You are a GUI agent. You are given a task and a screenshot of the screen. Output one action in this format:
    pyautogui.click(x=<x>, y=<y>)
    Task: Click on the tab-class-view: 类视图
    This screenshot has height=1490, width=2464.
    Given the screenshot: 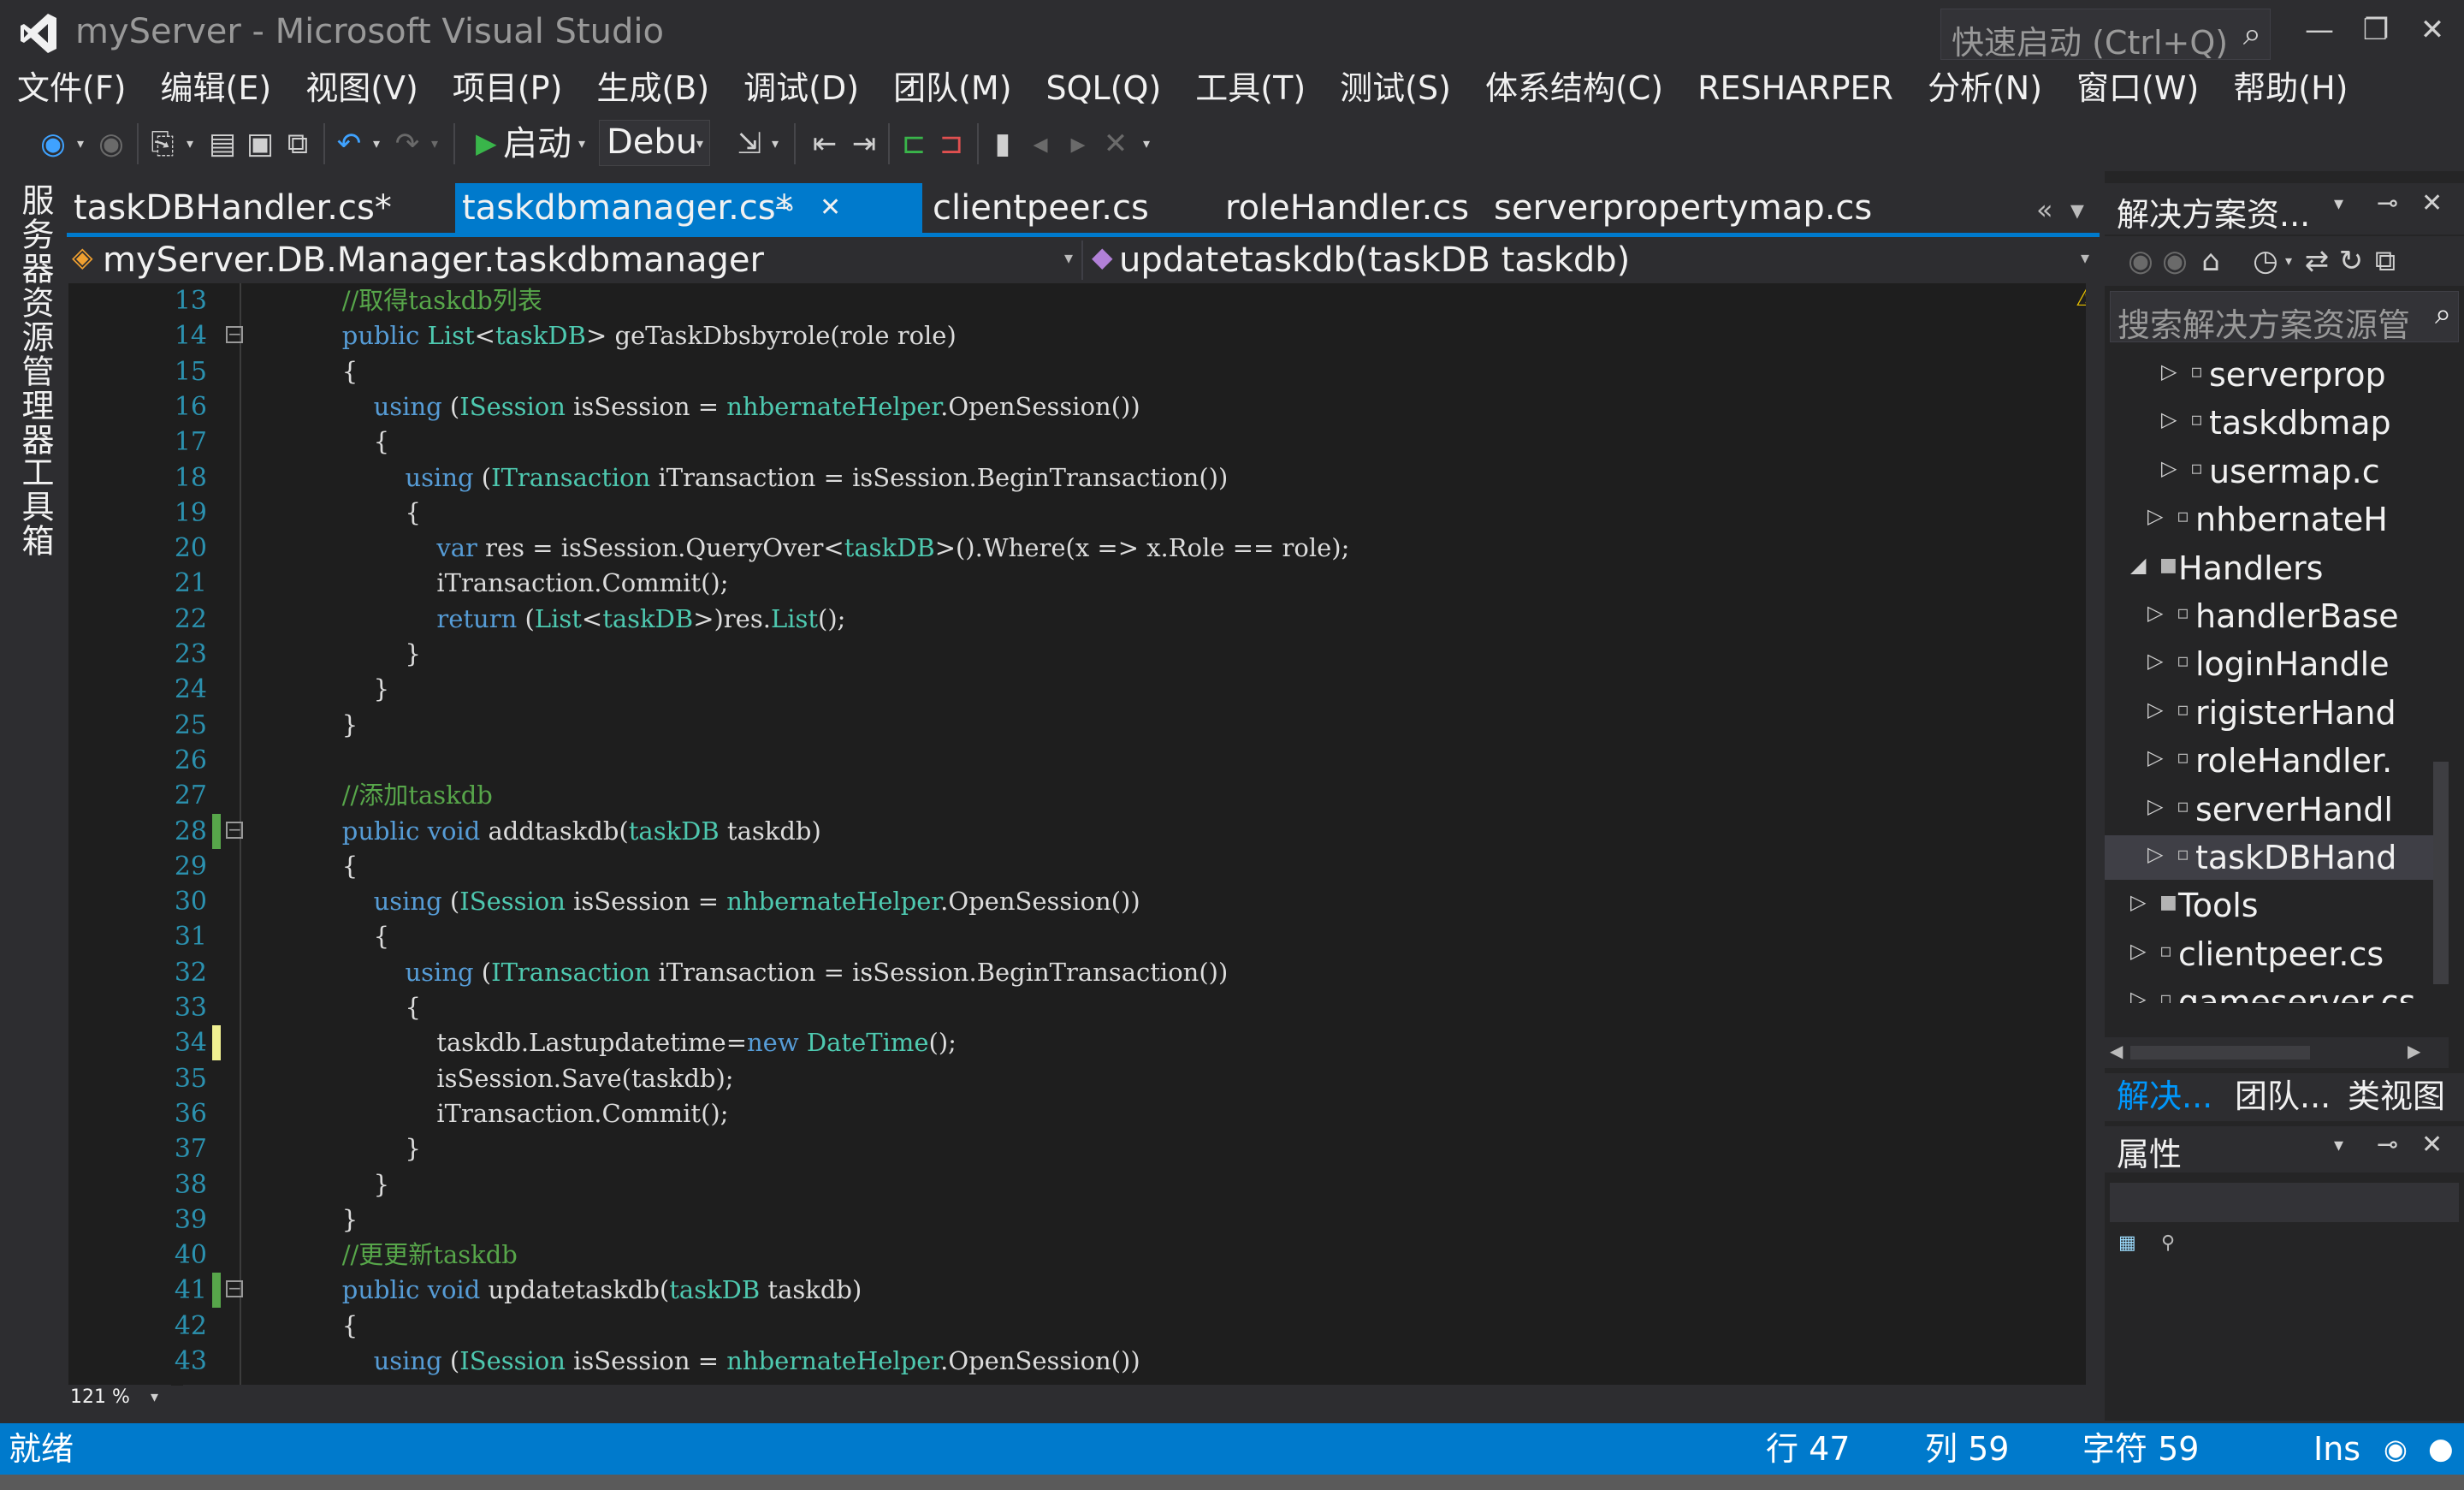 What is the action you would take?
    pyautogui.click(x=2396, y=1096)
    